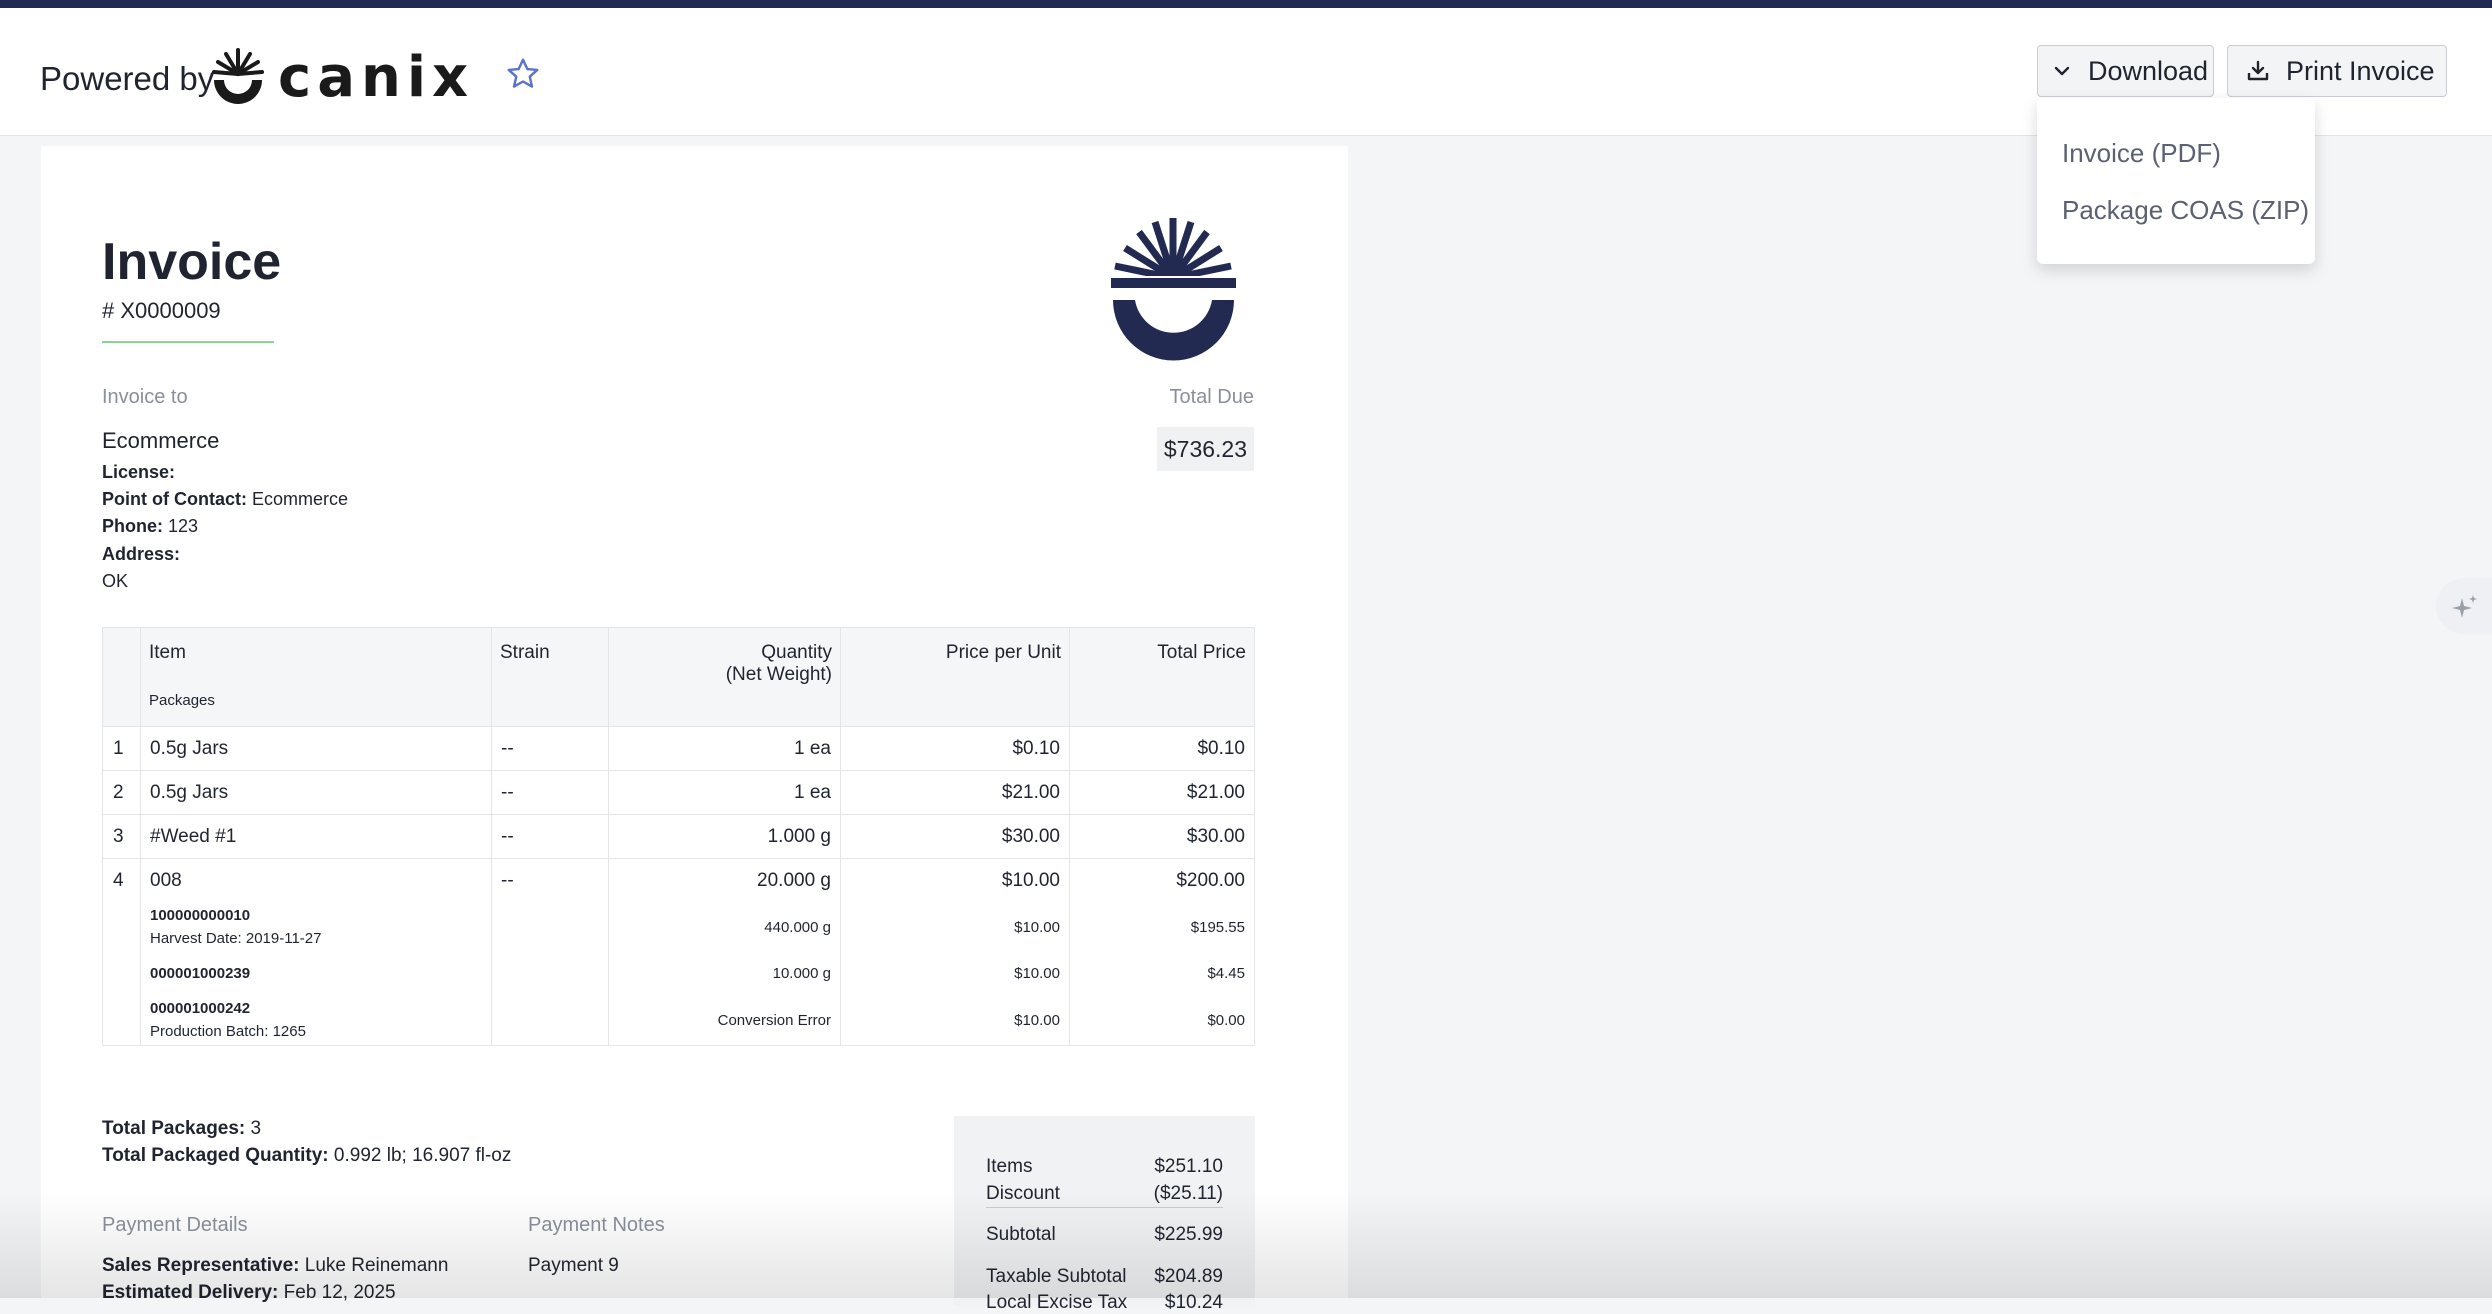  I want to click on sales-representative: Sales Representative: Luke Reinemann, so click(275, 1265).